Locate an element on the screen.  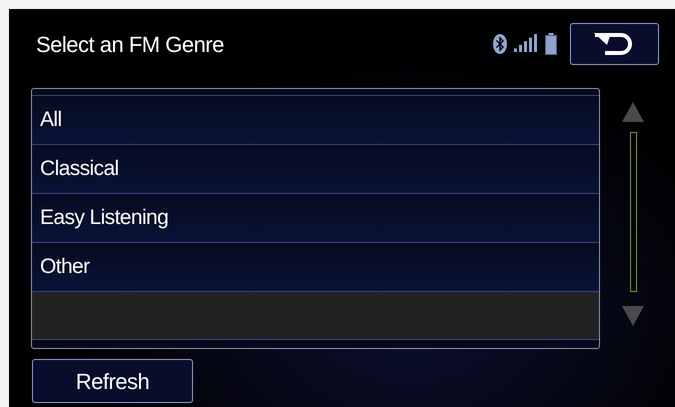
screen-title: Select an FM Genre is located at coordinates (130, 44).